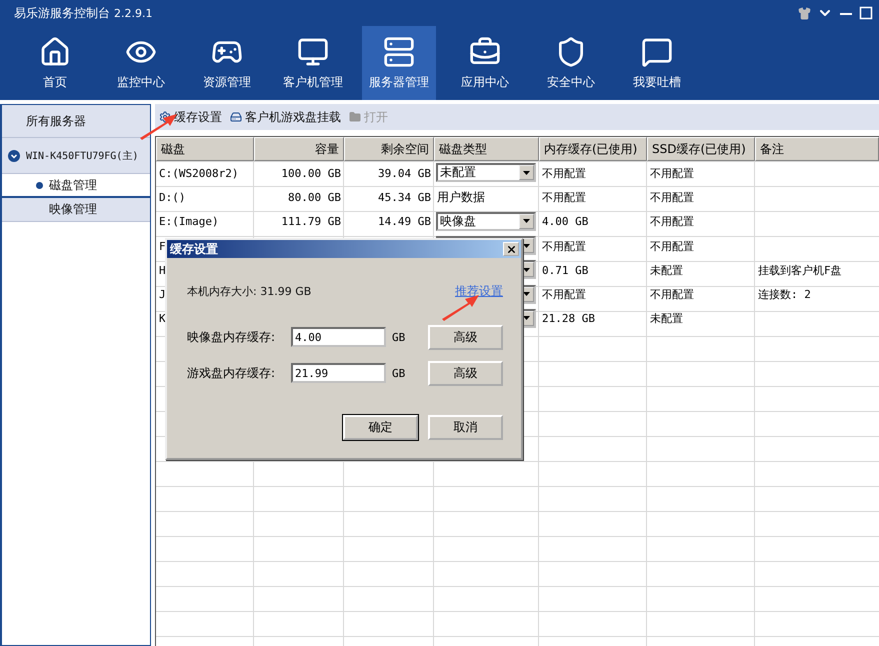 The height and width of the screenshot is (646, 879). Describe the element at coordinates (205, 149) in the screenshot. I see `column-header: 磁盘` at that location.